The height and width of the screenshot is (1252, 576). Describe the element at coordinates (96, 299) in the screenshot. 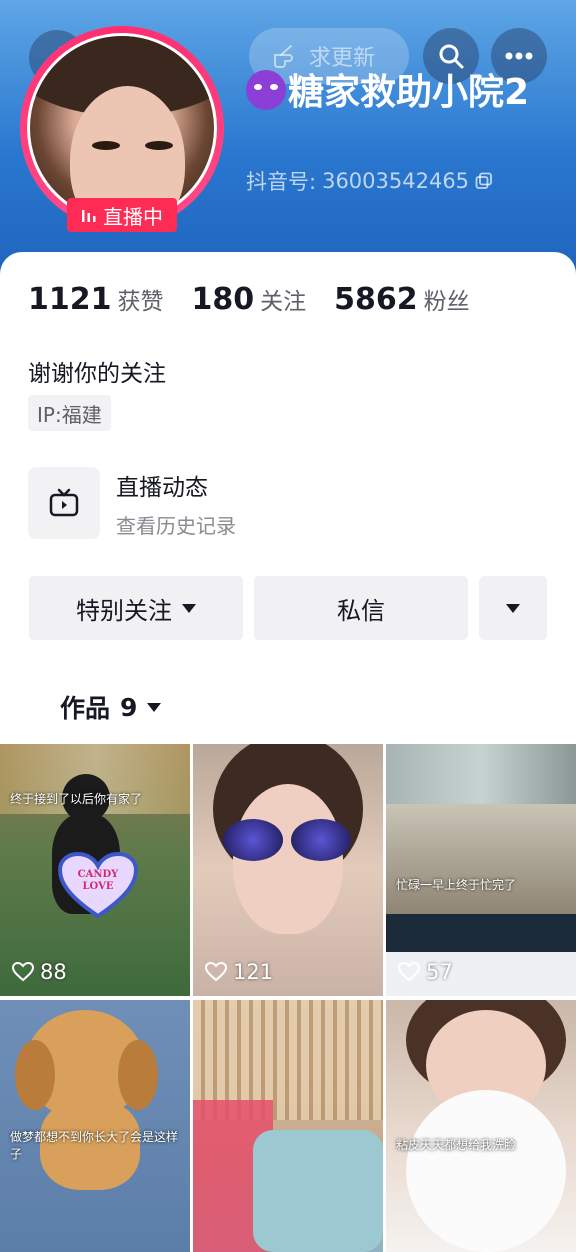

I see `stat-likes: 1121 获赞` at that location.